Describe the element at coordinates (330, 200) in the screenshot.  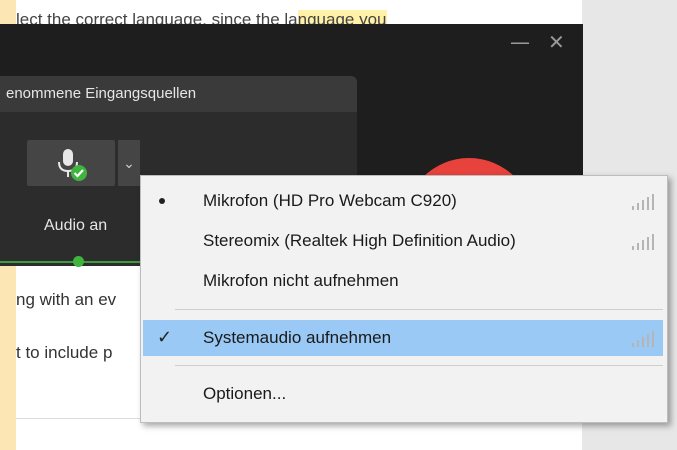
I see `menu-item-label: Mikrofon (HD Pro Webcam C920)` at that location.